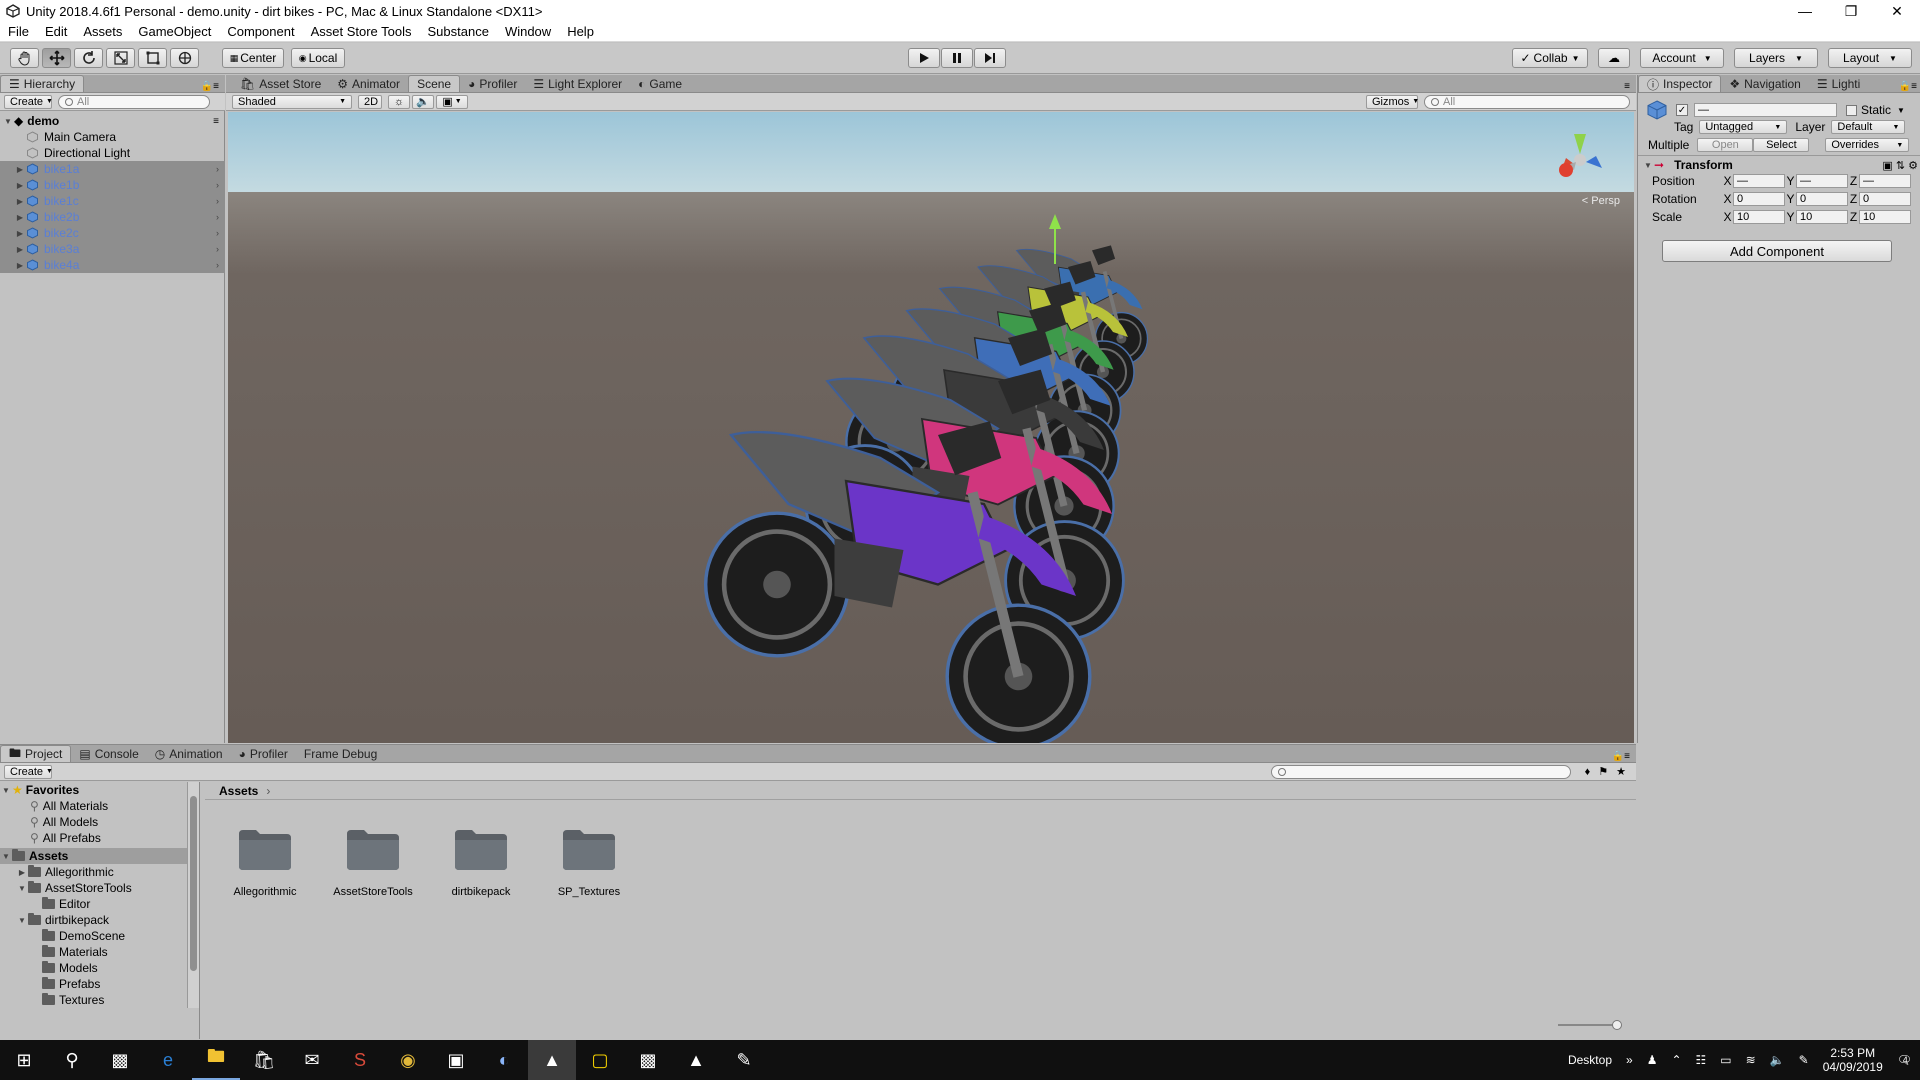 This screenshot has height=1080, width=1920. What do you see at coordinates (1867, 145) in the screenshot?
I see `overrides-dropdown: Overrides ▼` at bounding box center [1867, 145].